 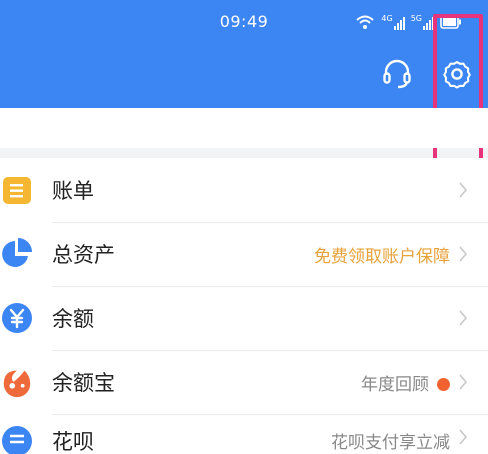 I want to click on list-item-label: 余额, so click(x=73, y=319).